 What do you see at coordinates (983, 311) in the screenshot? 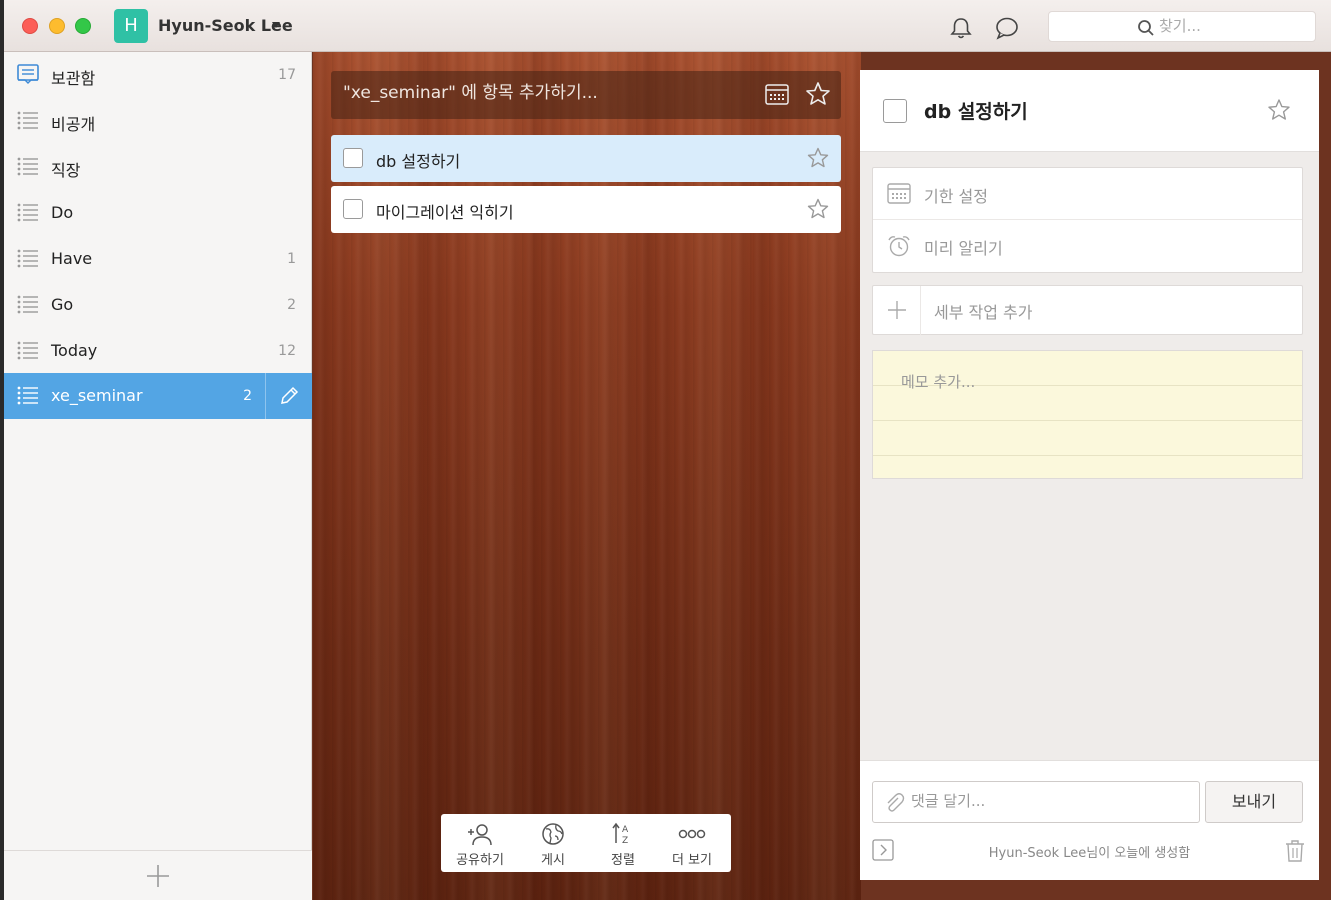
I see `subtask-placeholder: 세부 작업 추가` at bounding box center [983, 311].